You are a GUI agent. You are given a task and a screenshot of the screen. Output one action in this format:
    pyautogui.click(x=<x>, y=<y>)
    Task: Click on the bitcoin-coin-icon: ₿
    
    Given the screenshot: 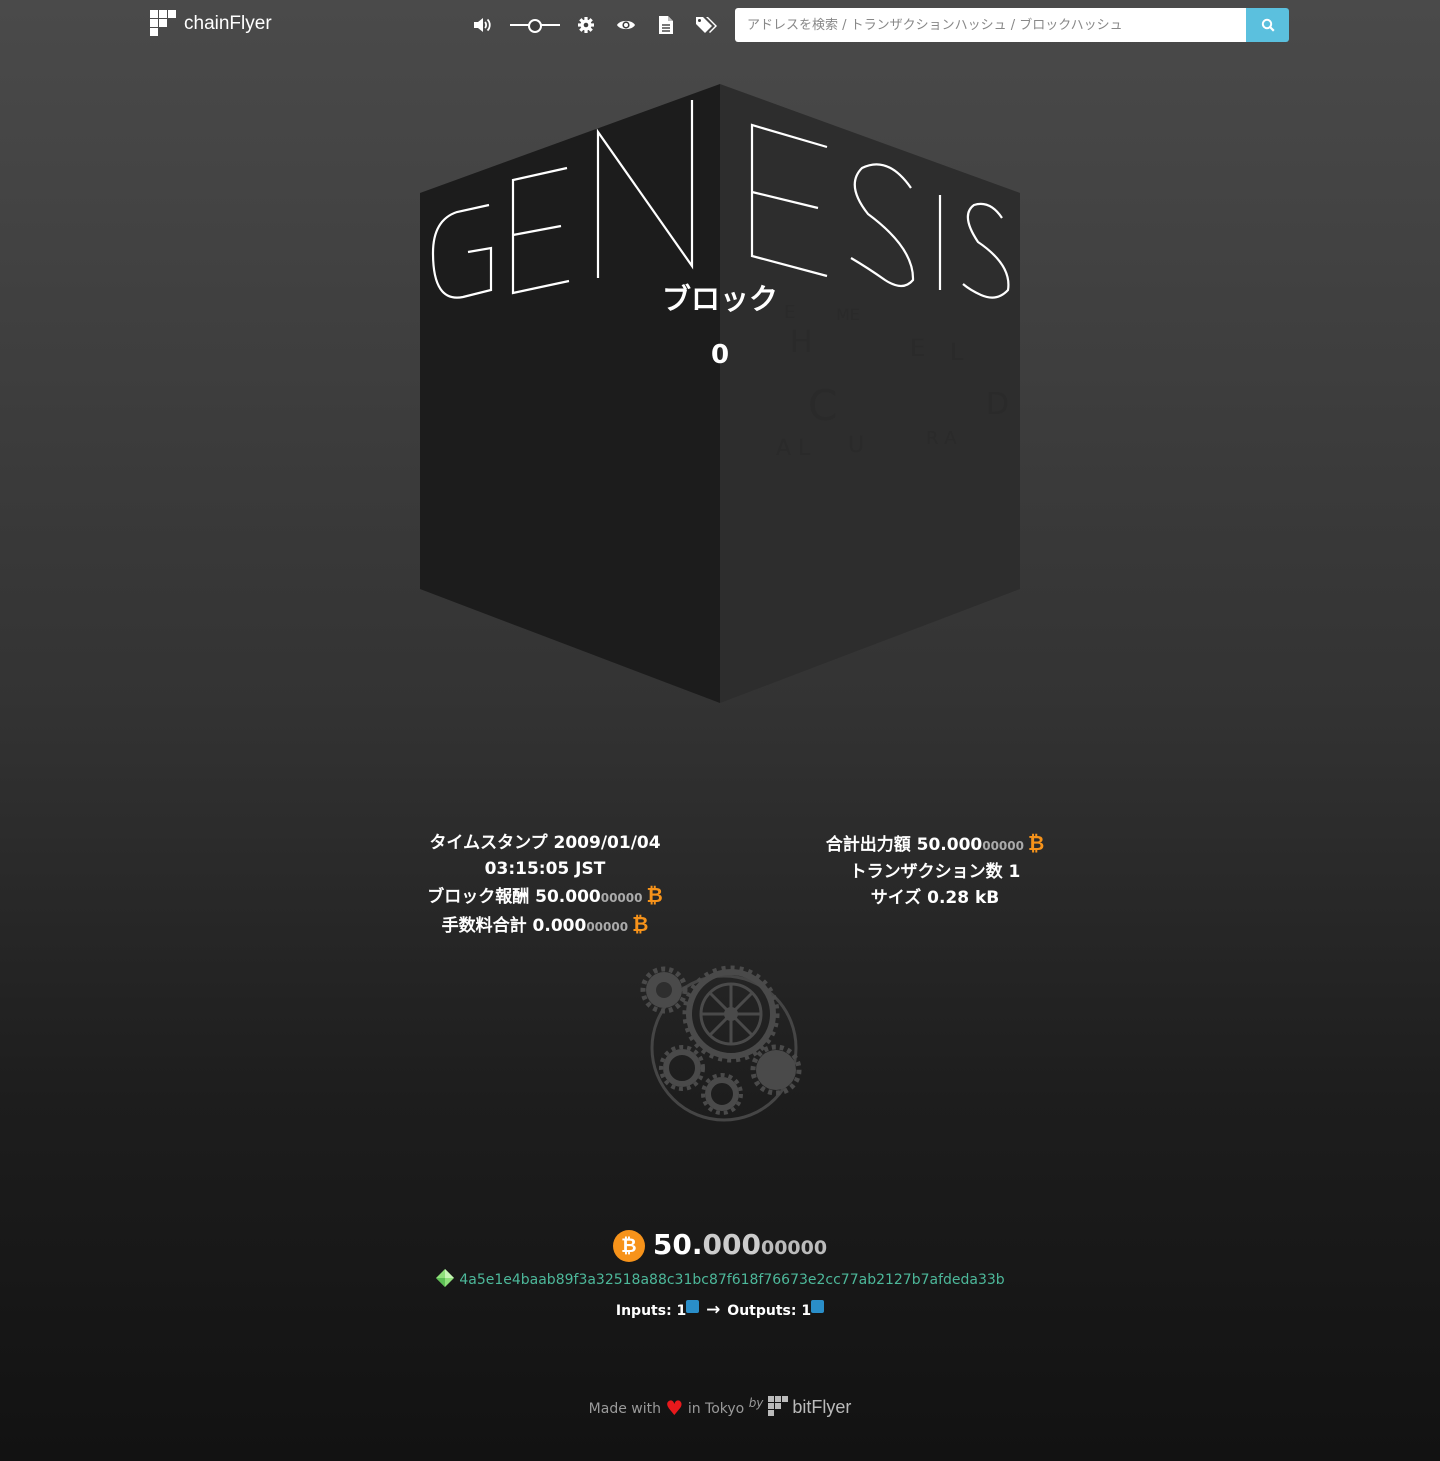 What is the action you would take?
    pyautogui.click(x=628, y=1246)
    